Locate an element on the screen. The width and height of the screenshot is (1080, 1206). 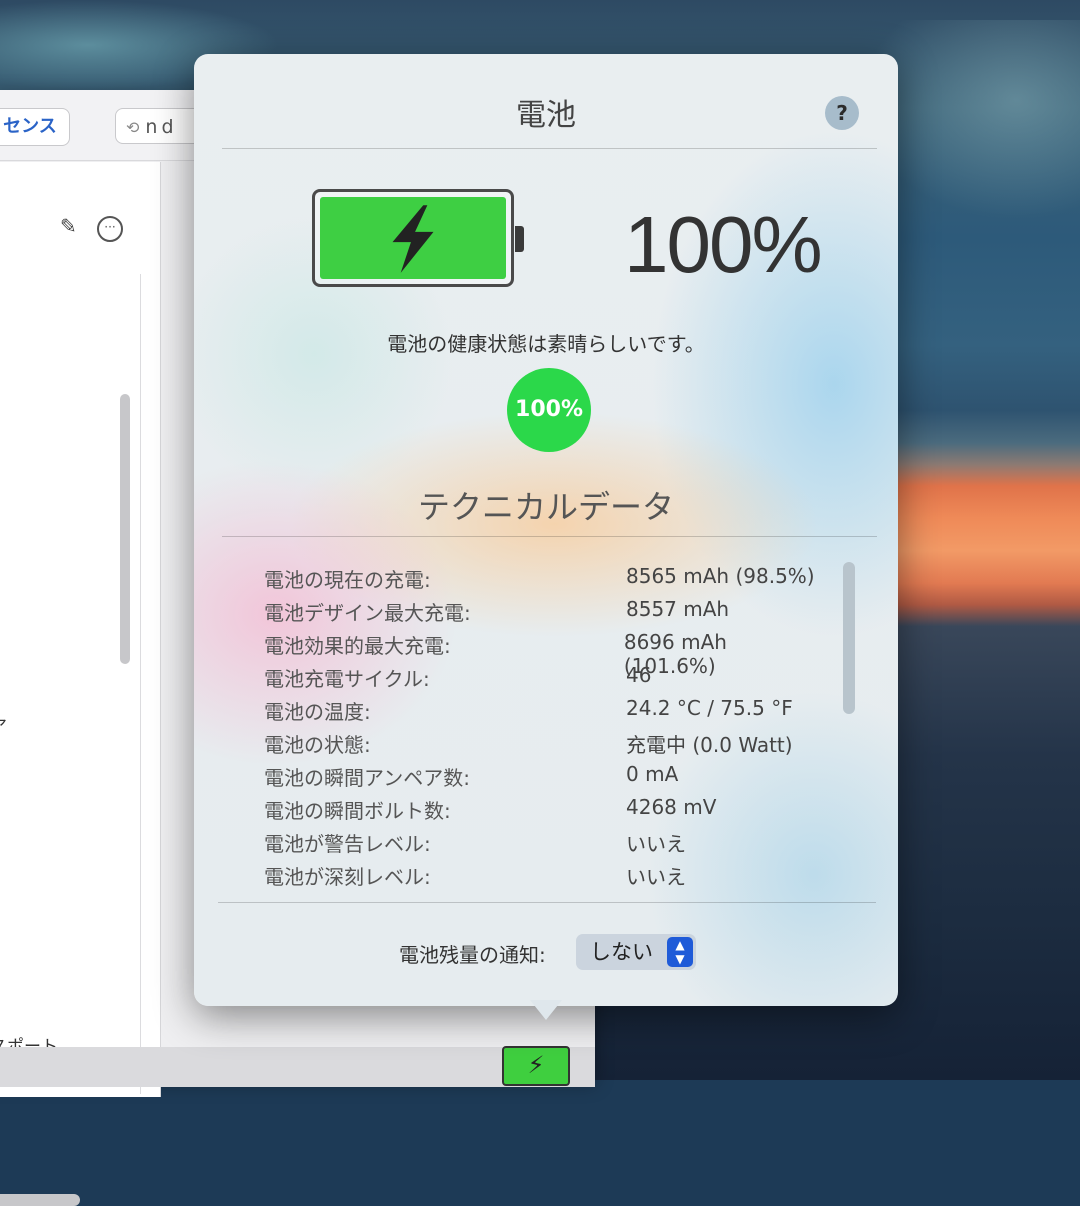
tech-data-value: 8696 mAh (101.6%) is located at coordinates (675, 654).